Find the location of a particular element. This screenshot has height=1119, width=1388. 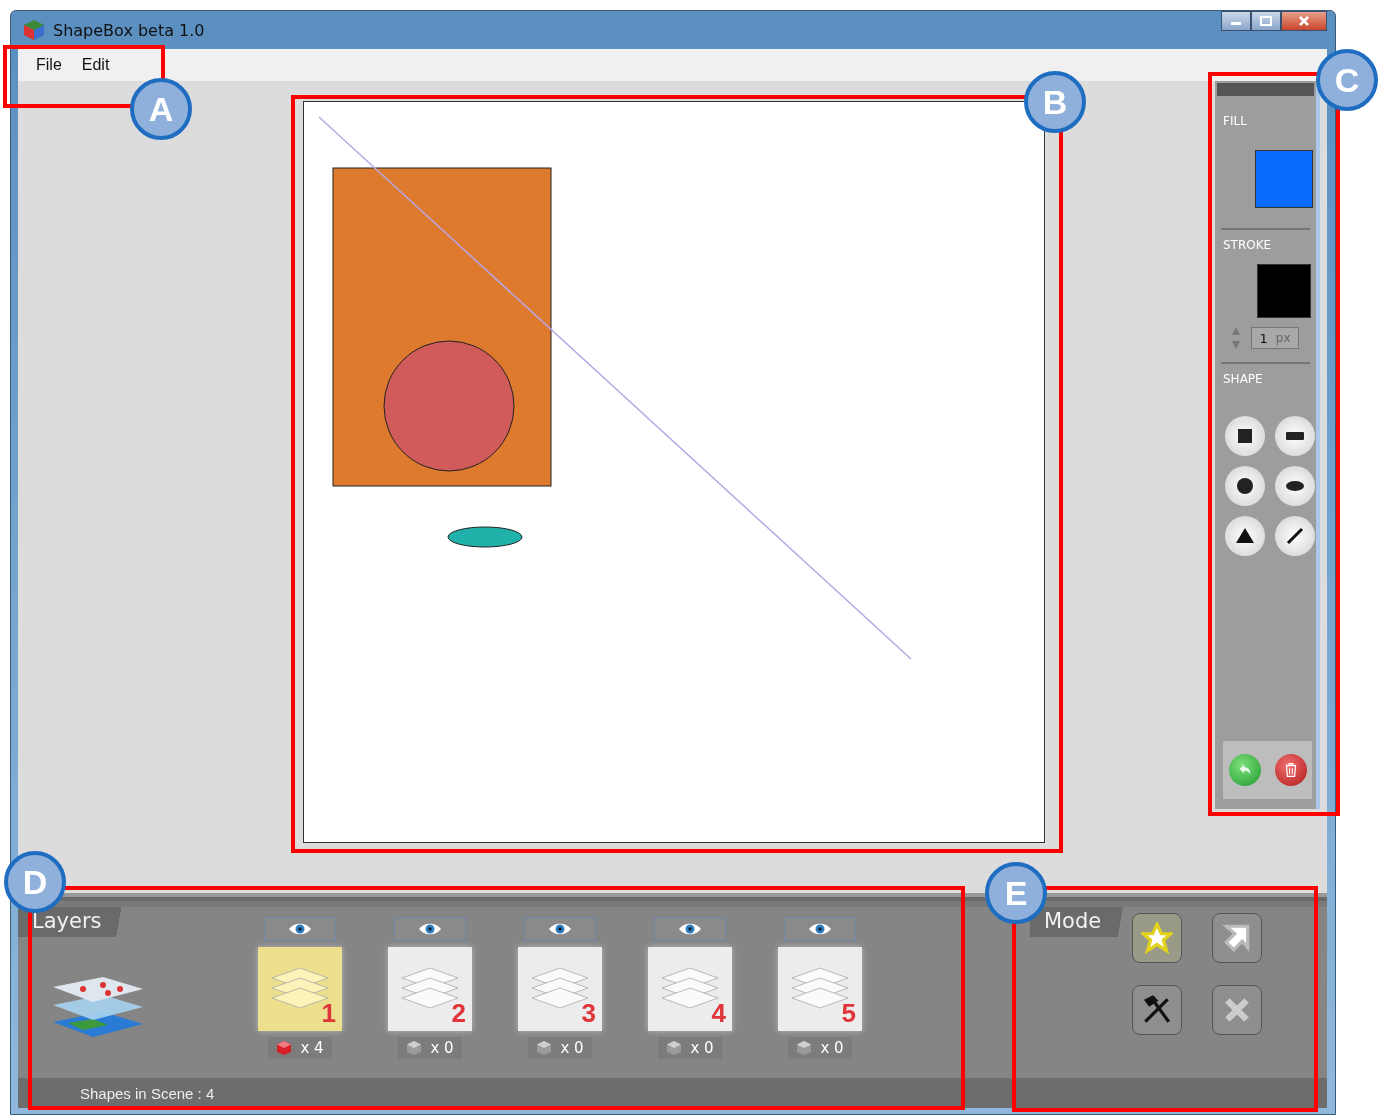

square-icon is located at coordinates (1245, 436).